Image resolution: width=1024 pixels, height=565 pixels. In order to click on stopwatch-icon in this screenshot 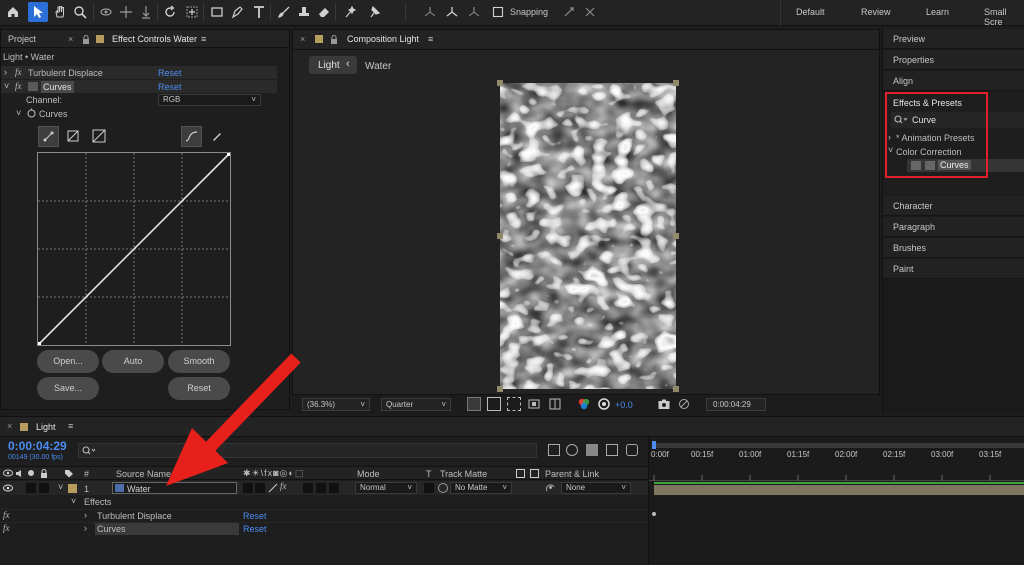, I will do `click(31, 113)`.